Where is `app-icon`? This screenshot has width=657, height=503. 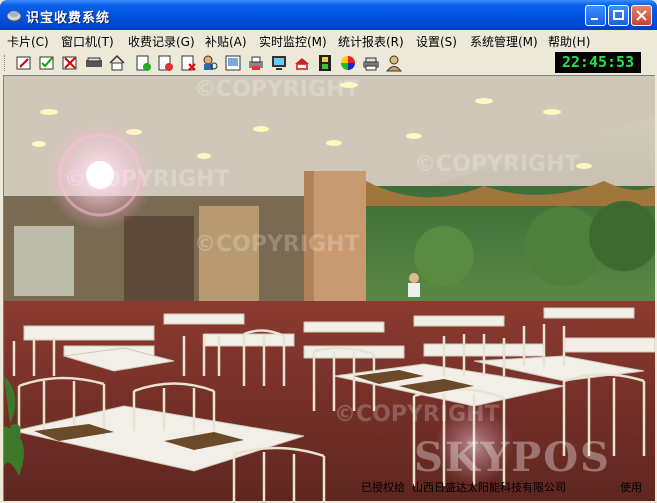 app-icon is located at coordinates (14, 15).